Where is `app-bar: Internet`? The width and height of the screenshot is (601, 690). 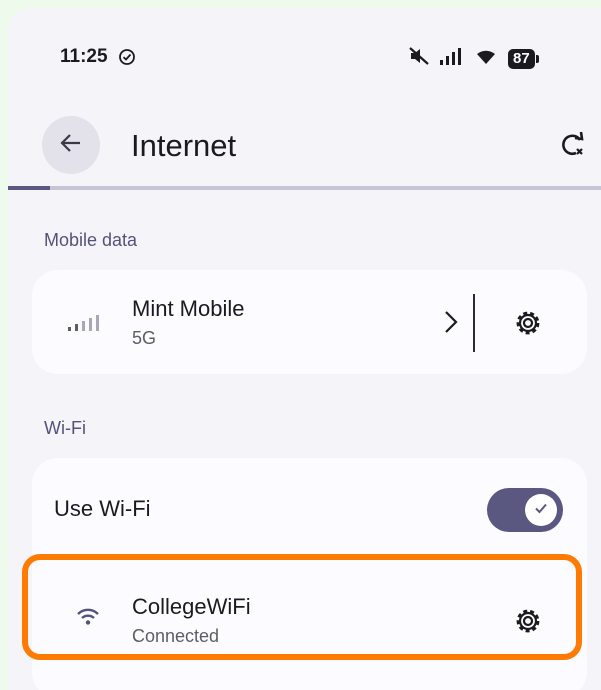
app-bar: Internet is located at coordinates (304, 147).